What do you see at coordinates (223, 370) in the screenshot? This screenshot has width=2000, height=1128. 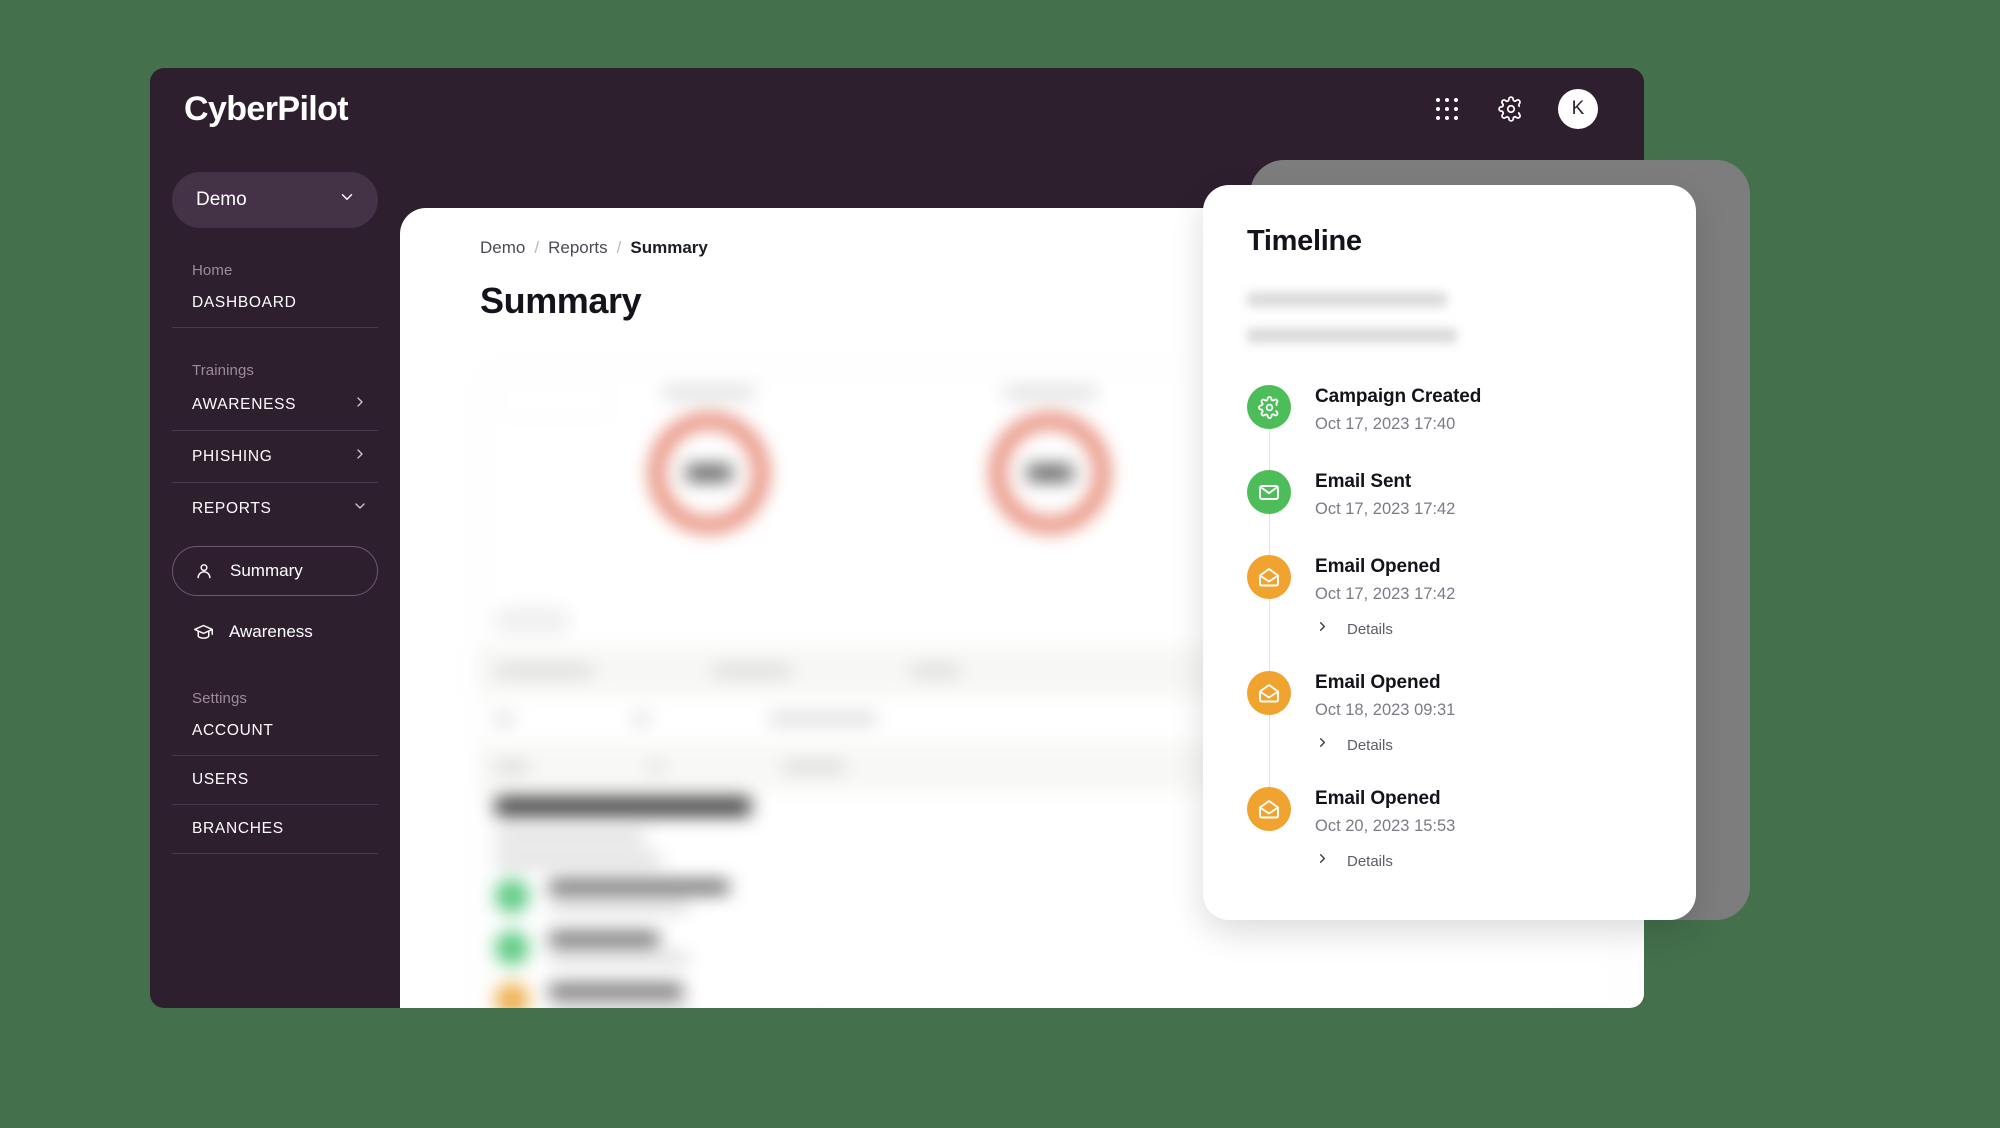 I see `nav-section-label-trainings: Trainings` at bounding box center [223, 370].